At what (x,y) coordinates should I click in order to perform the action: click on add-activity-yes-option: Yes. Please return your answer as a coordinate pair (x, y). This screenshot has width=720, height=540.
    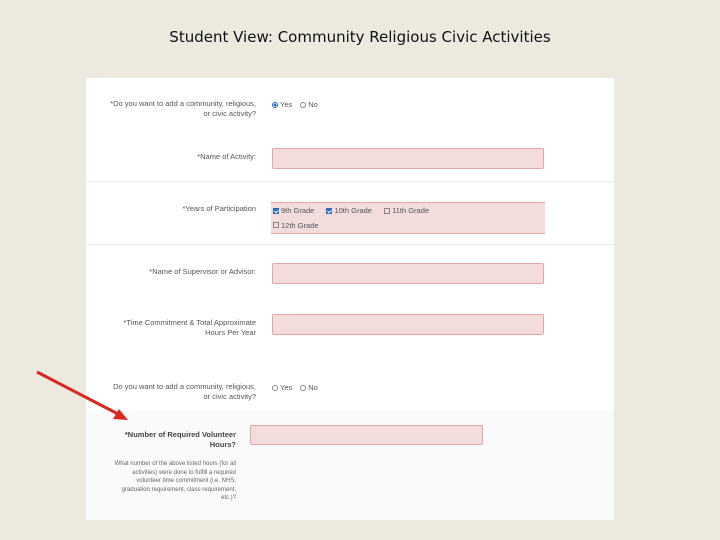
    Looking at the image, I should click on (282, 104).